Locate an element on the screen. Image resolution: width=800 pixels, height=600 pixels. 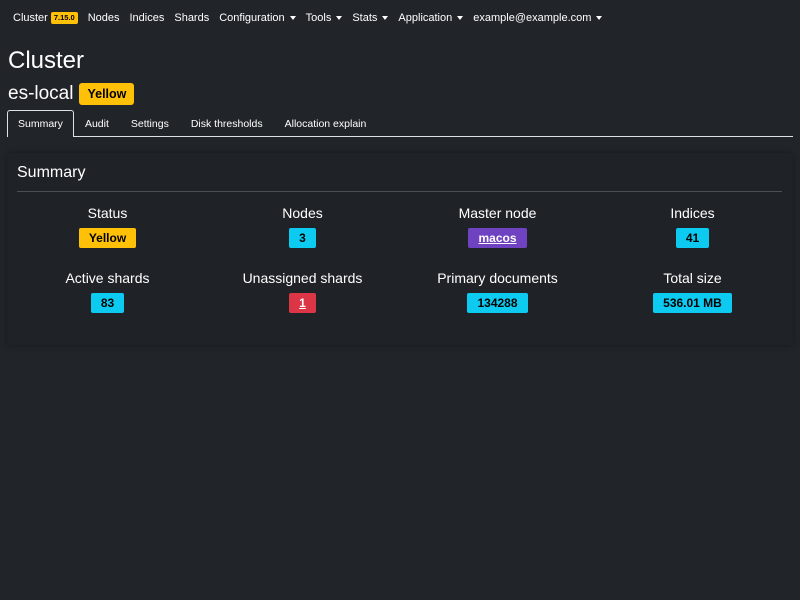
nav-item-application: Application is located at coordinates (431, 18).